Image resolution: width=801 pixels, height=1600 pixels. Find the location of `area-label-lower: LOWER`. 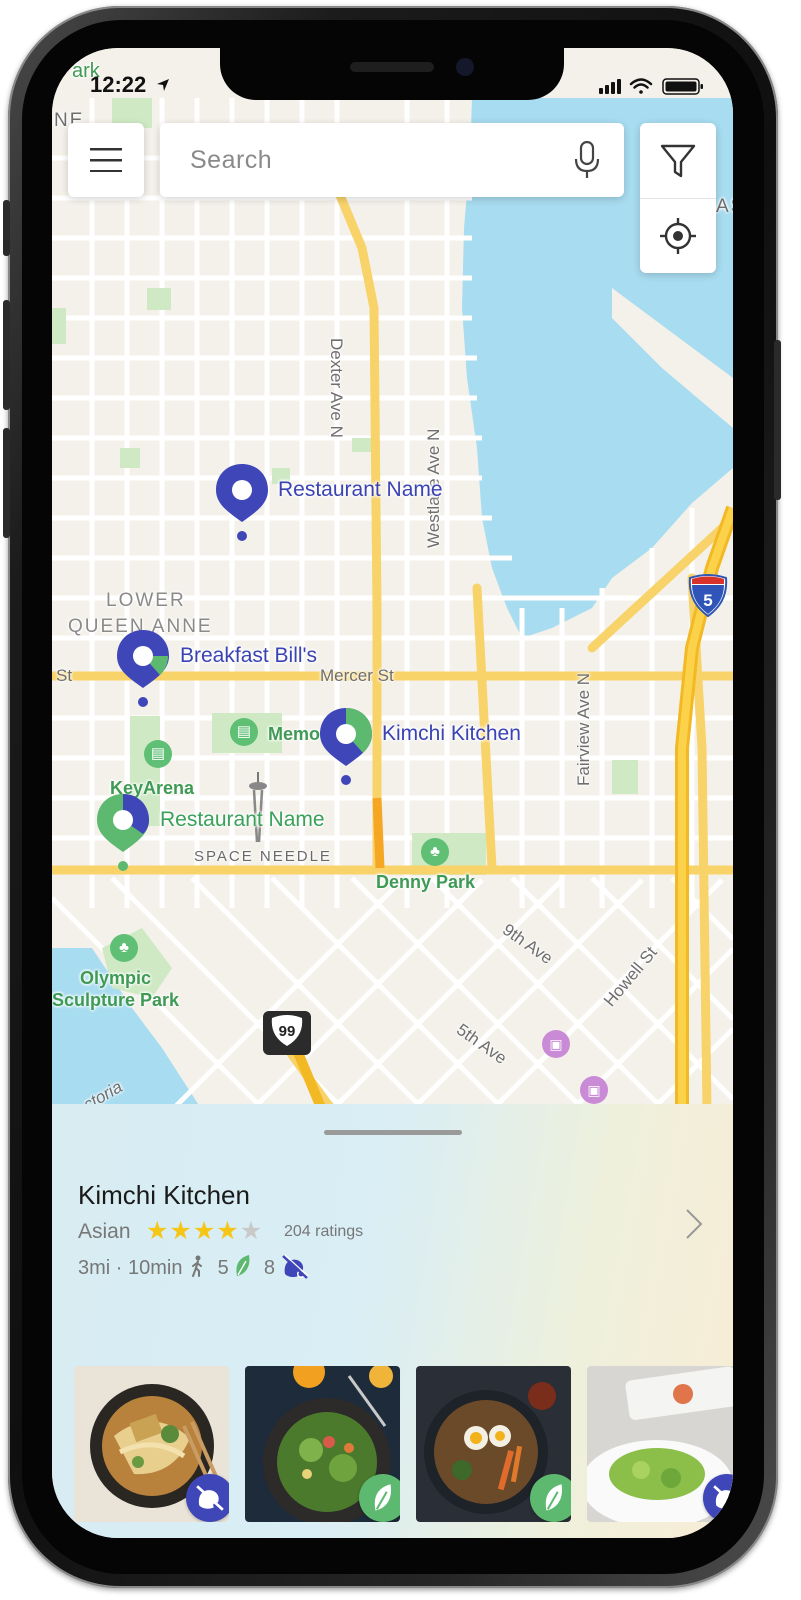

area-label-lower: LOWER is located at coordinates (146, 600).